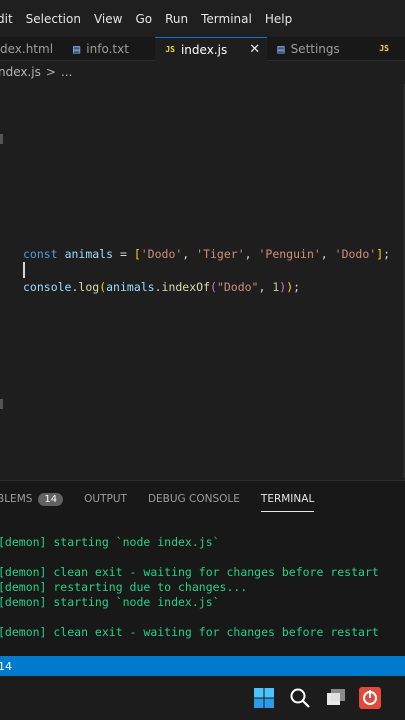 The image size is (405, 720). I want to click on panel-tab-bar: BLEMS 14 OUTPUT DEBUG CONSOLE TERMINAL, so click(202, 499).